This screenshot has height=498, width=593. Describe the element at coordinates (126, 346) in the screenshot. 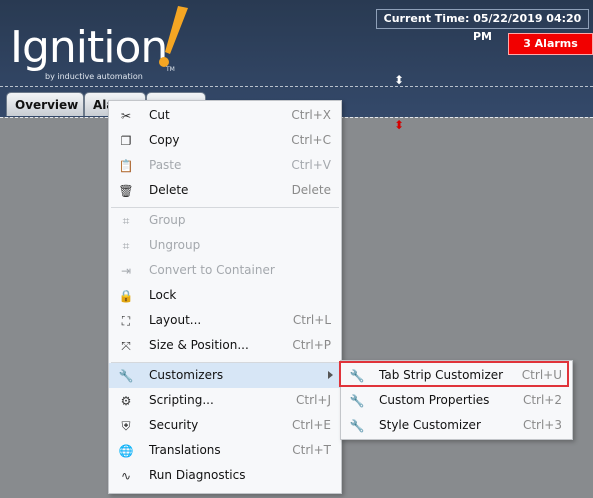

I see `size-position-icon: ⤧` at that location.